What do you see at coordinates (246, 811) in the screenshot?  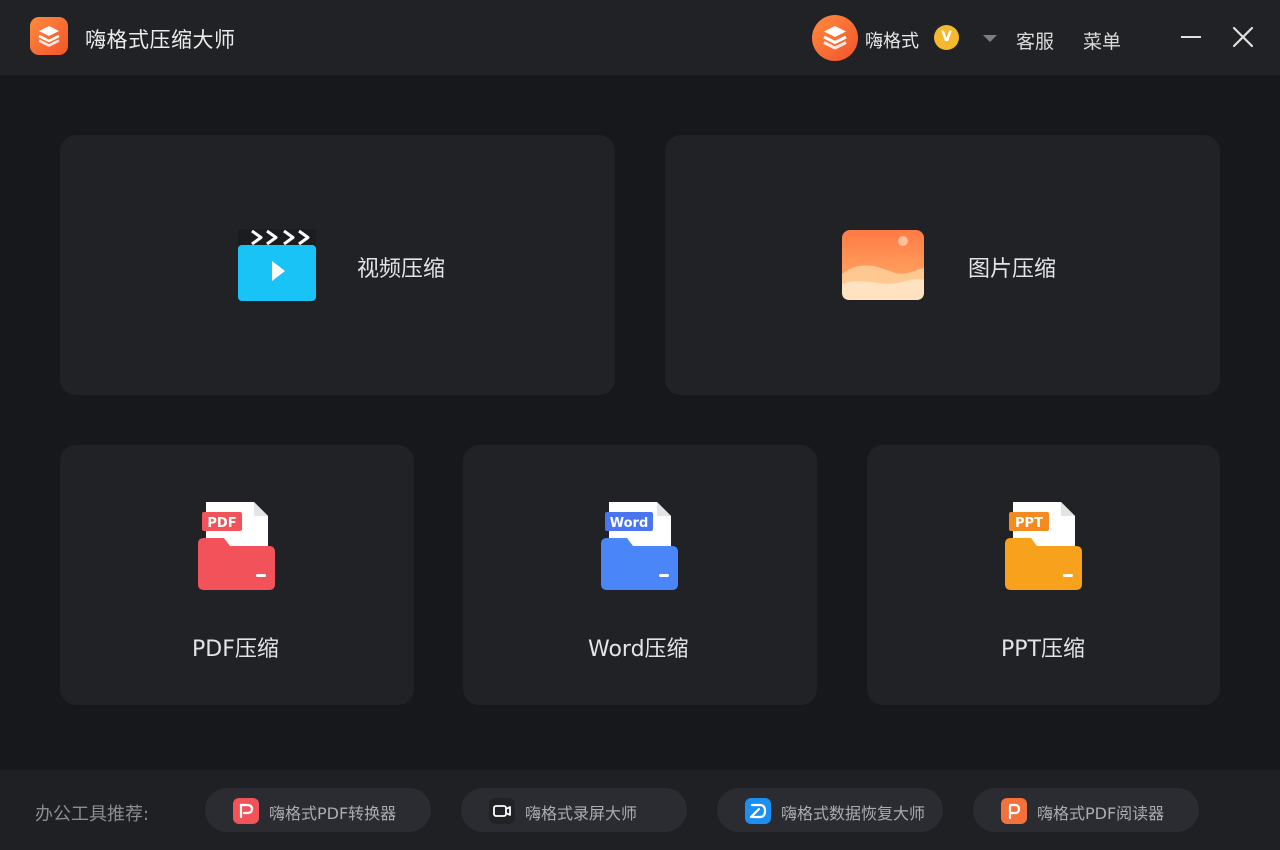 I see `pdf-converter-icon` at bounding box center [246, 811].